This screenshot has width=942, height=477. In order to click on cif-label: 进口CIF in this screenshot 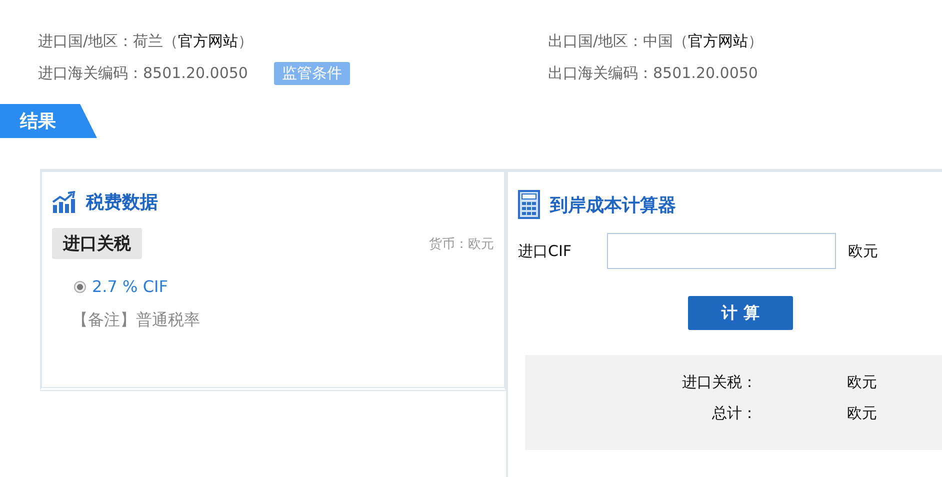, I will do `click(545, 251)`.